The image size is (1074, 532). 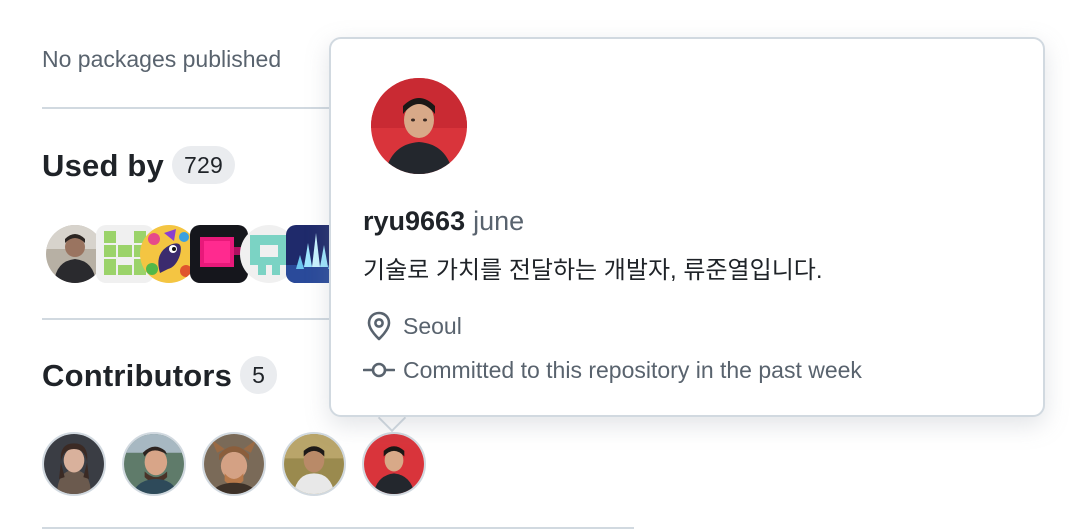 What do you see at coordinates (419, 126) in the screenshot?
I see `hovercard-avatar` at bounding box center [419, 126].